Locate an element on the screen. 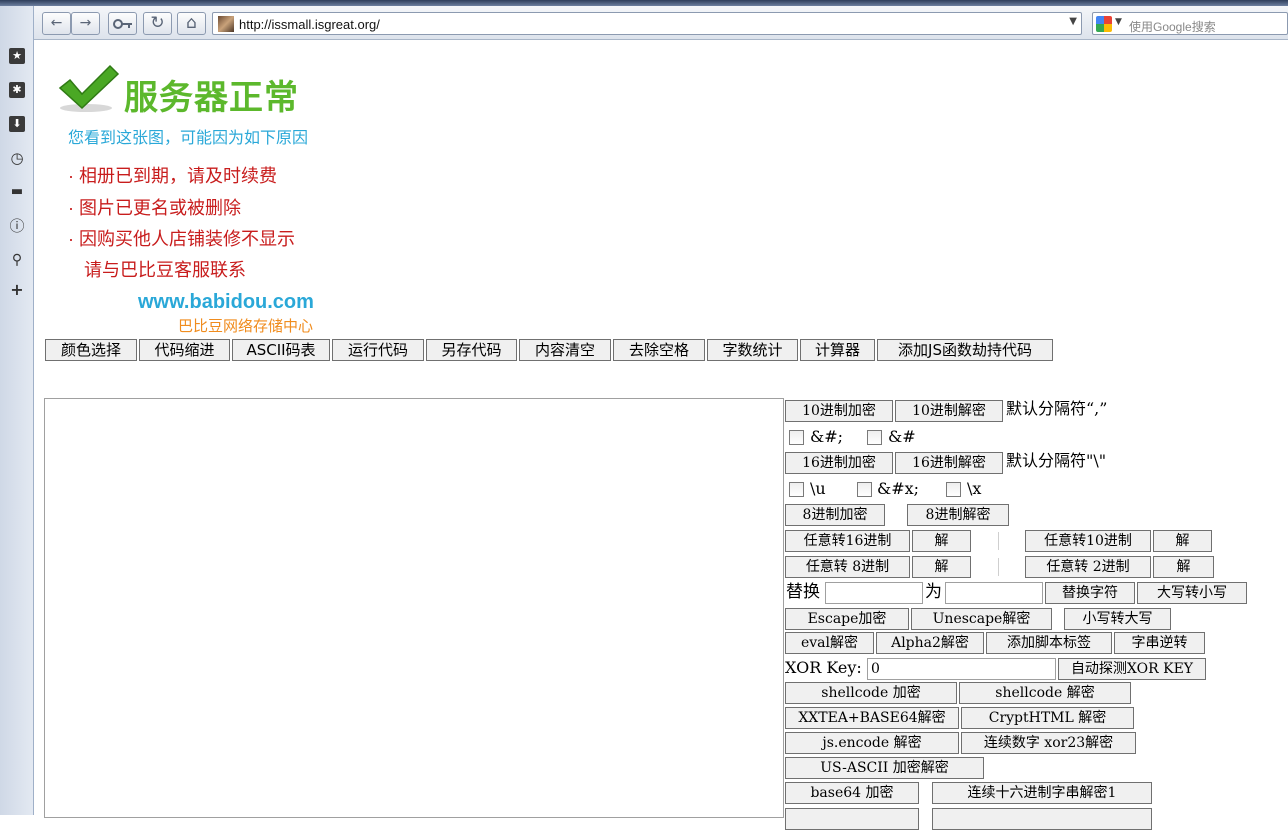 The image size is (1288, 830). contact-text: 请与巴比豆客服联系 is located at coordinates (165, 270).